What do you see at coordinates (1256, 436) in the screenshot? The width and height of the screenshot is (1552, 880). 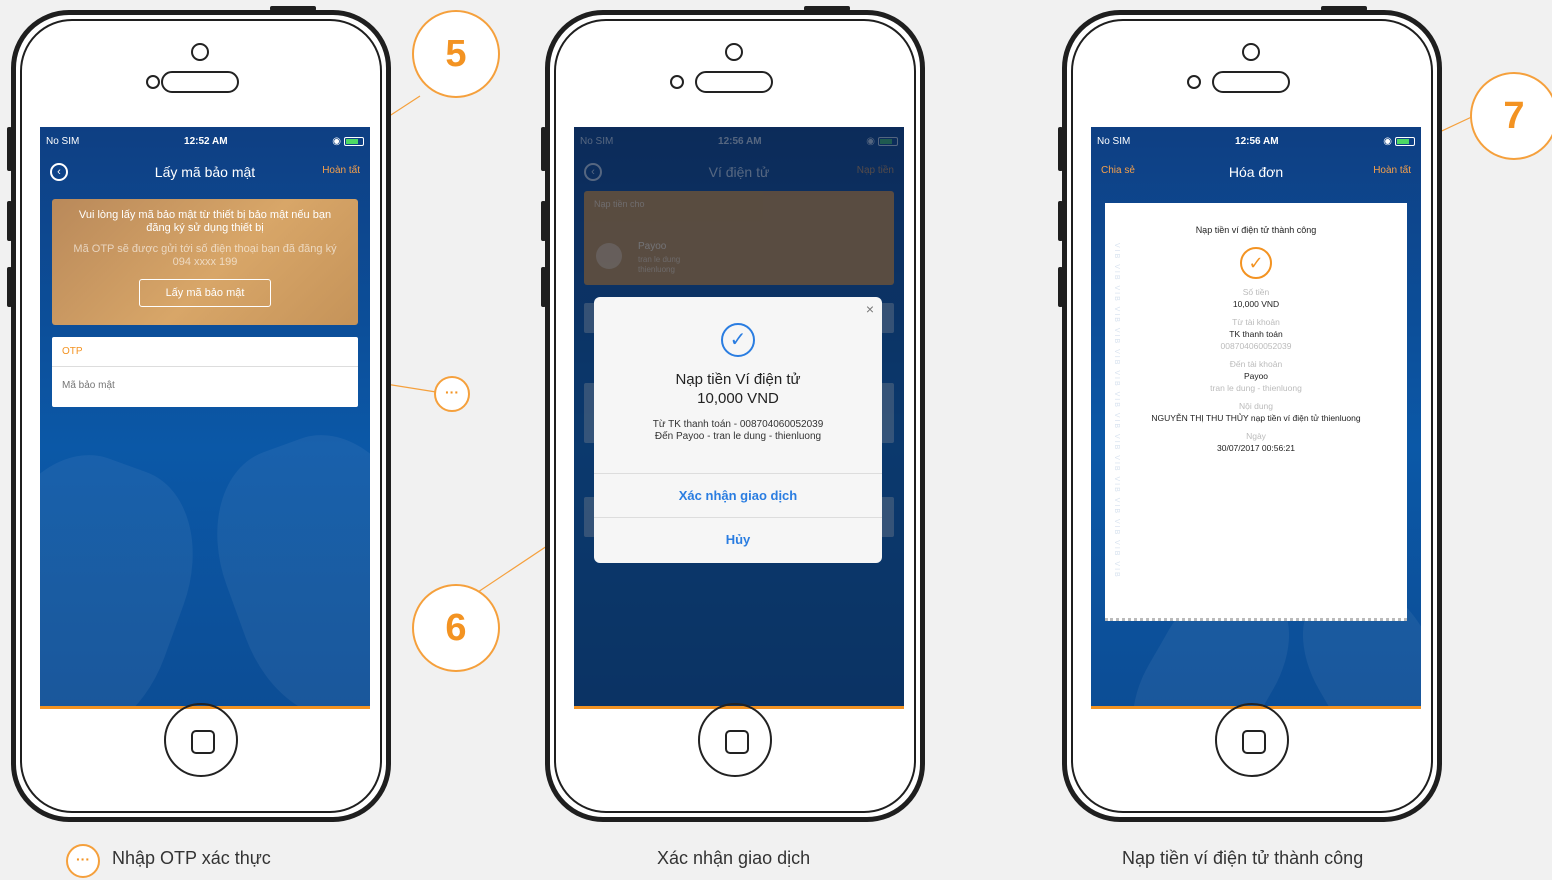 I see `date-label: Ngày` at bounding box center [1256, 436].